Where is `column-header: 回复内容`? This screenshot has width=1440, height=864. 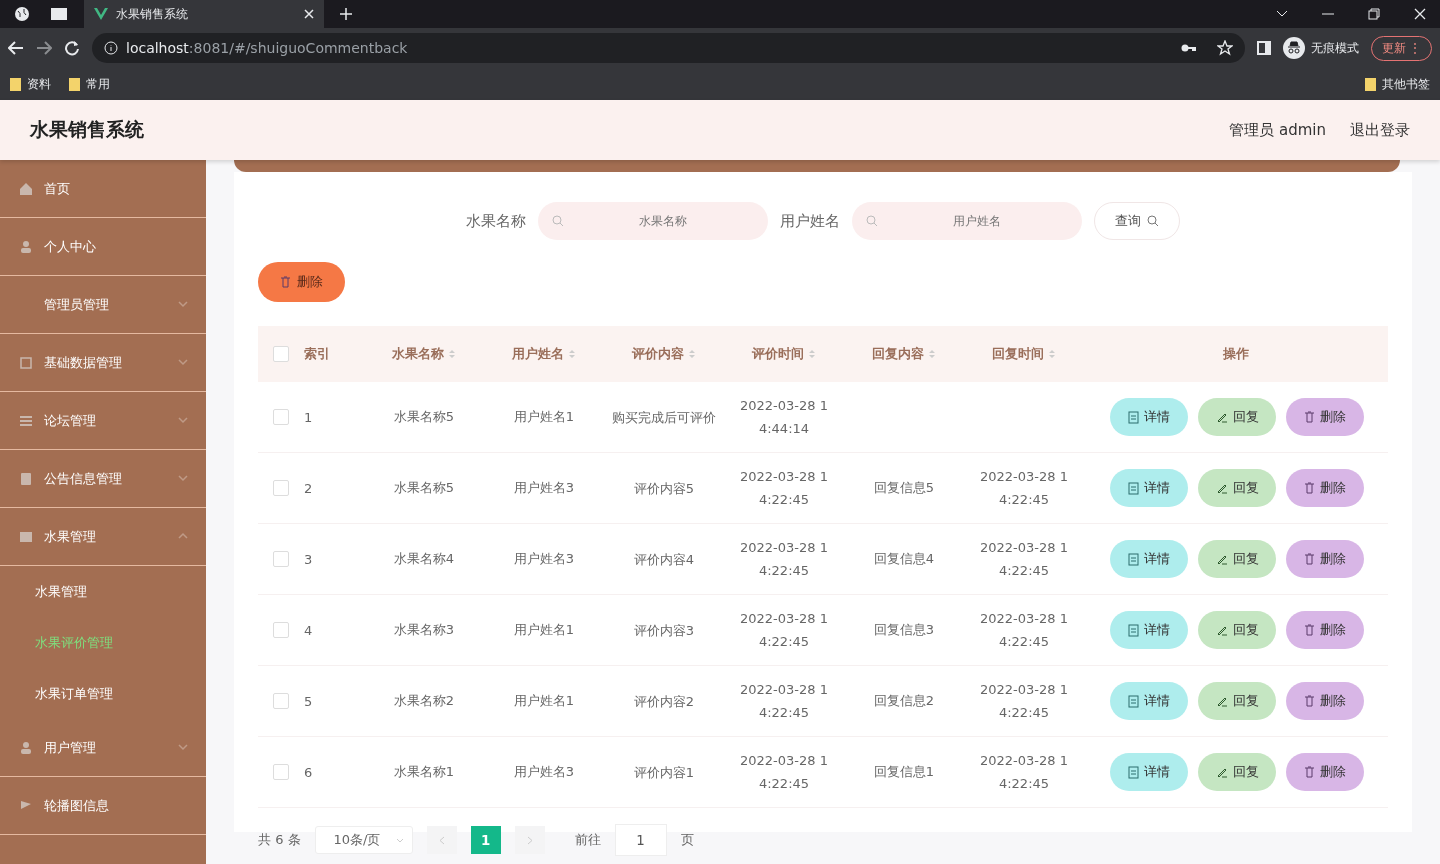
column-header: 回复内容 is located at coordinates (904, 354).